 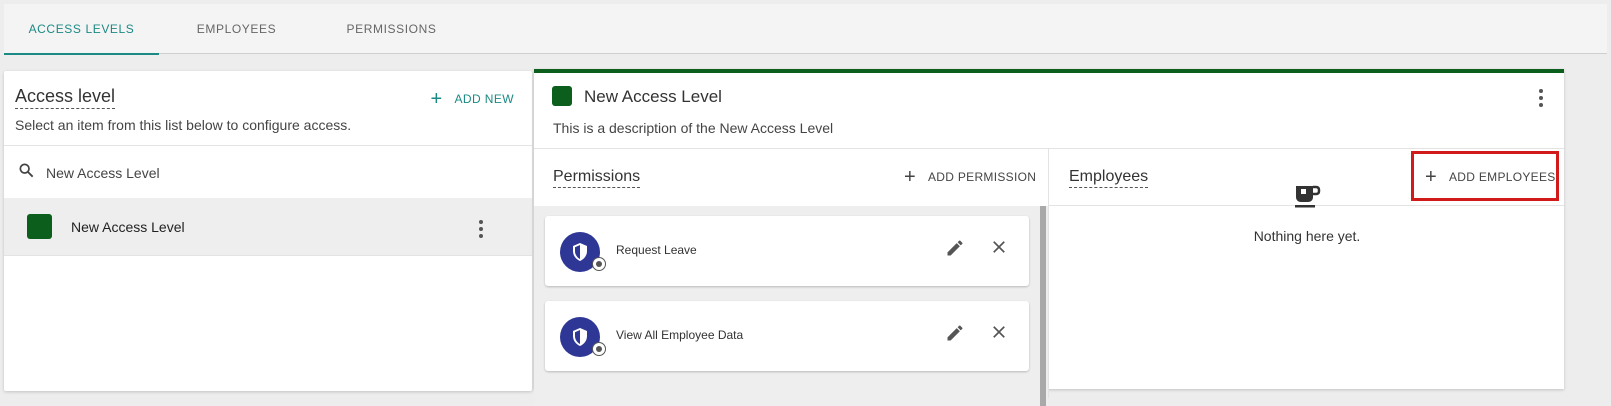 I want to click on permission-card: Request Leave, so click(x=787, y=251).